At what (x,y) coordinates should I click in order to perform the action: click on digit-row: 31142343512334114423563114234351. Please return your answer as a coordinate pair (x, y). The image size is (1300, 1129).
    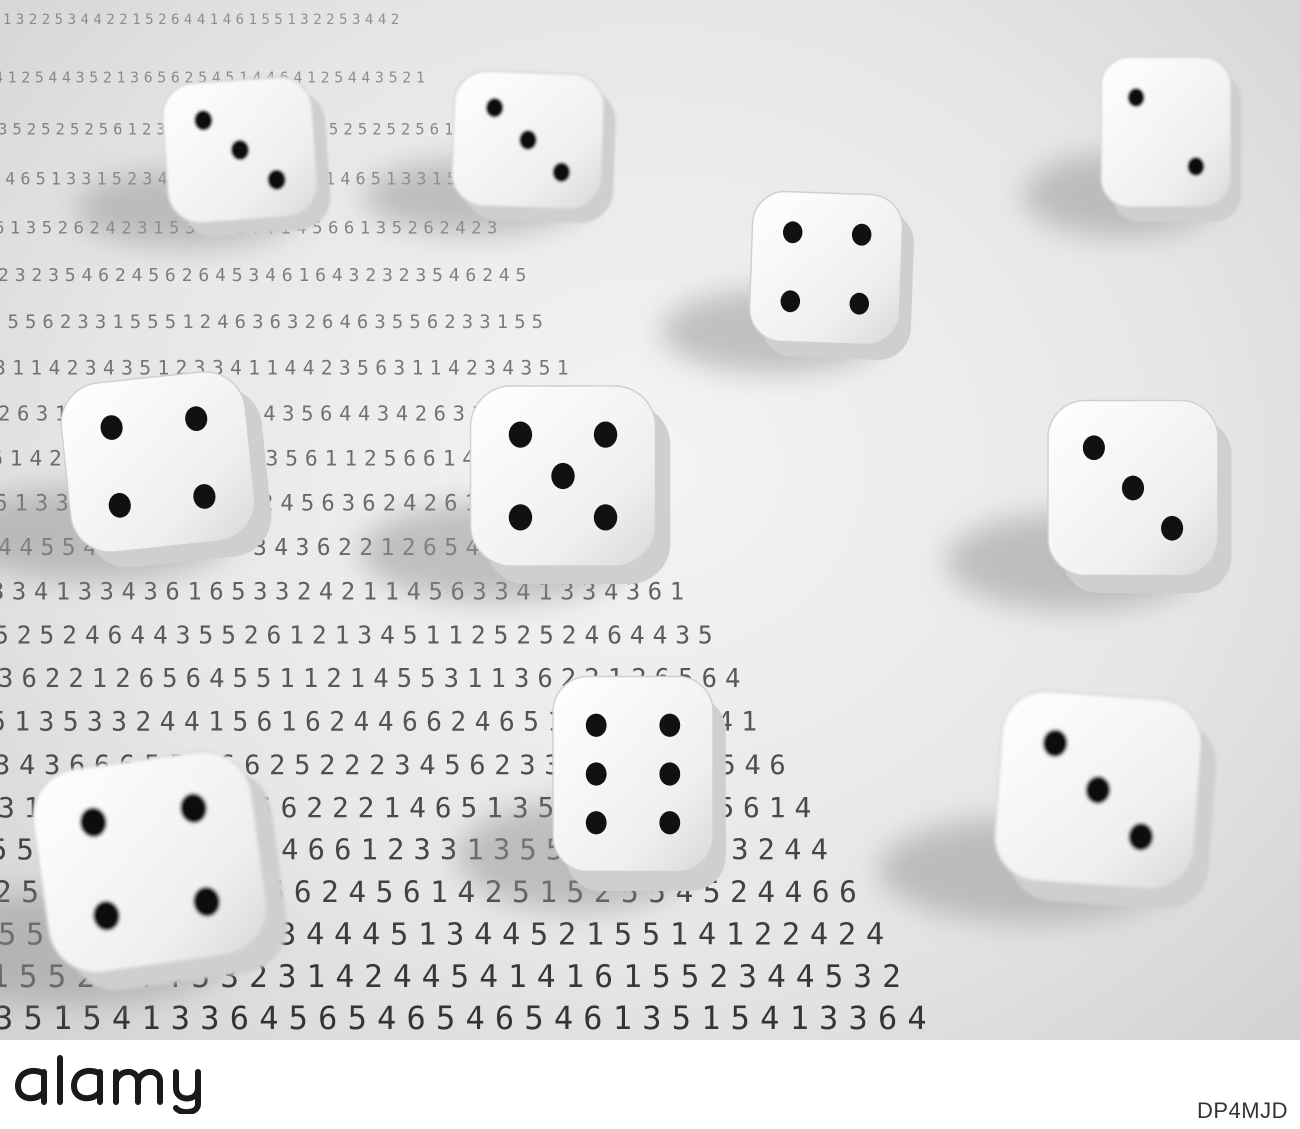
    Looking at the image, I should click on (287, 367).